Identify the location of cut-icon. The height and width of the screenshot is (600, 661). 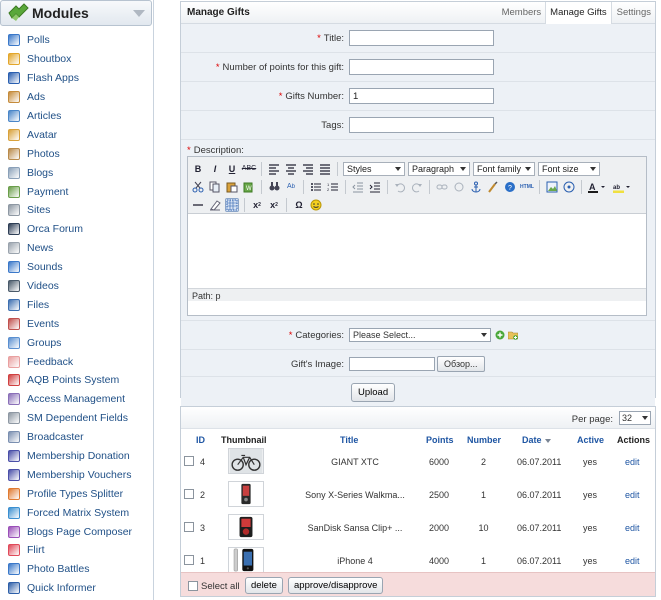
(198, 187).